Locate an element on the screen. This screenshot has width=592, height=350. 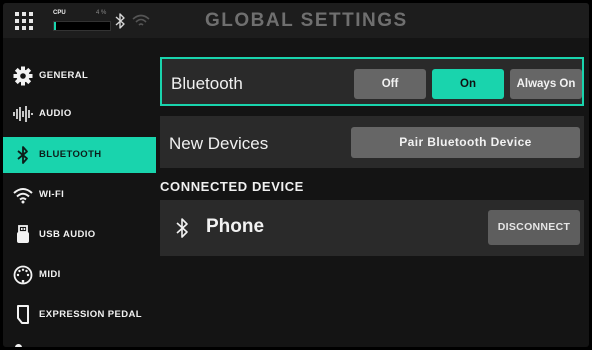
sidebar-item-label: AUDIO is located at coordinates (55, 113).